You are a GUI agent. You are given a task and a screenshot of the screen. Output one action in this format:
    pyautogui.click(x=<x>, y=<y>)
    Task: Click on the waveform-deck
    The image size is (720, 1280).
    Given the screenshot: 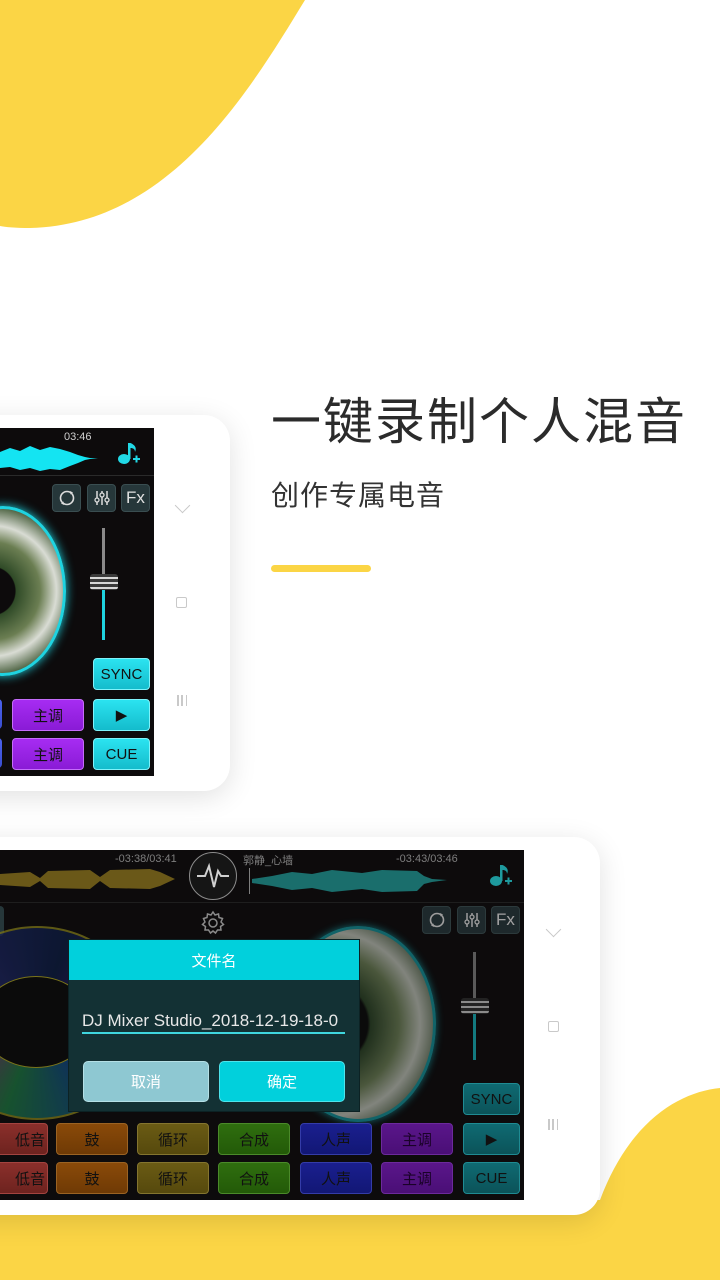 What is the action you would take?
    pyautogui.click(x=50, y=460)
    